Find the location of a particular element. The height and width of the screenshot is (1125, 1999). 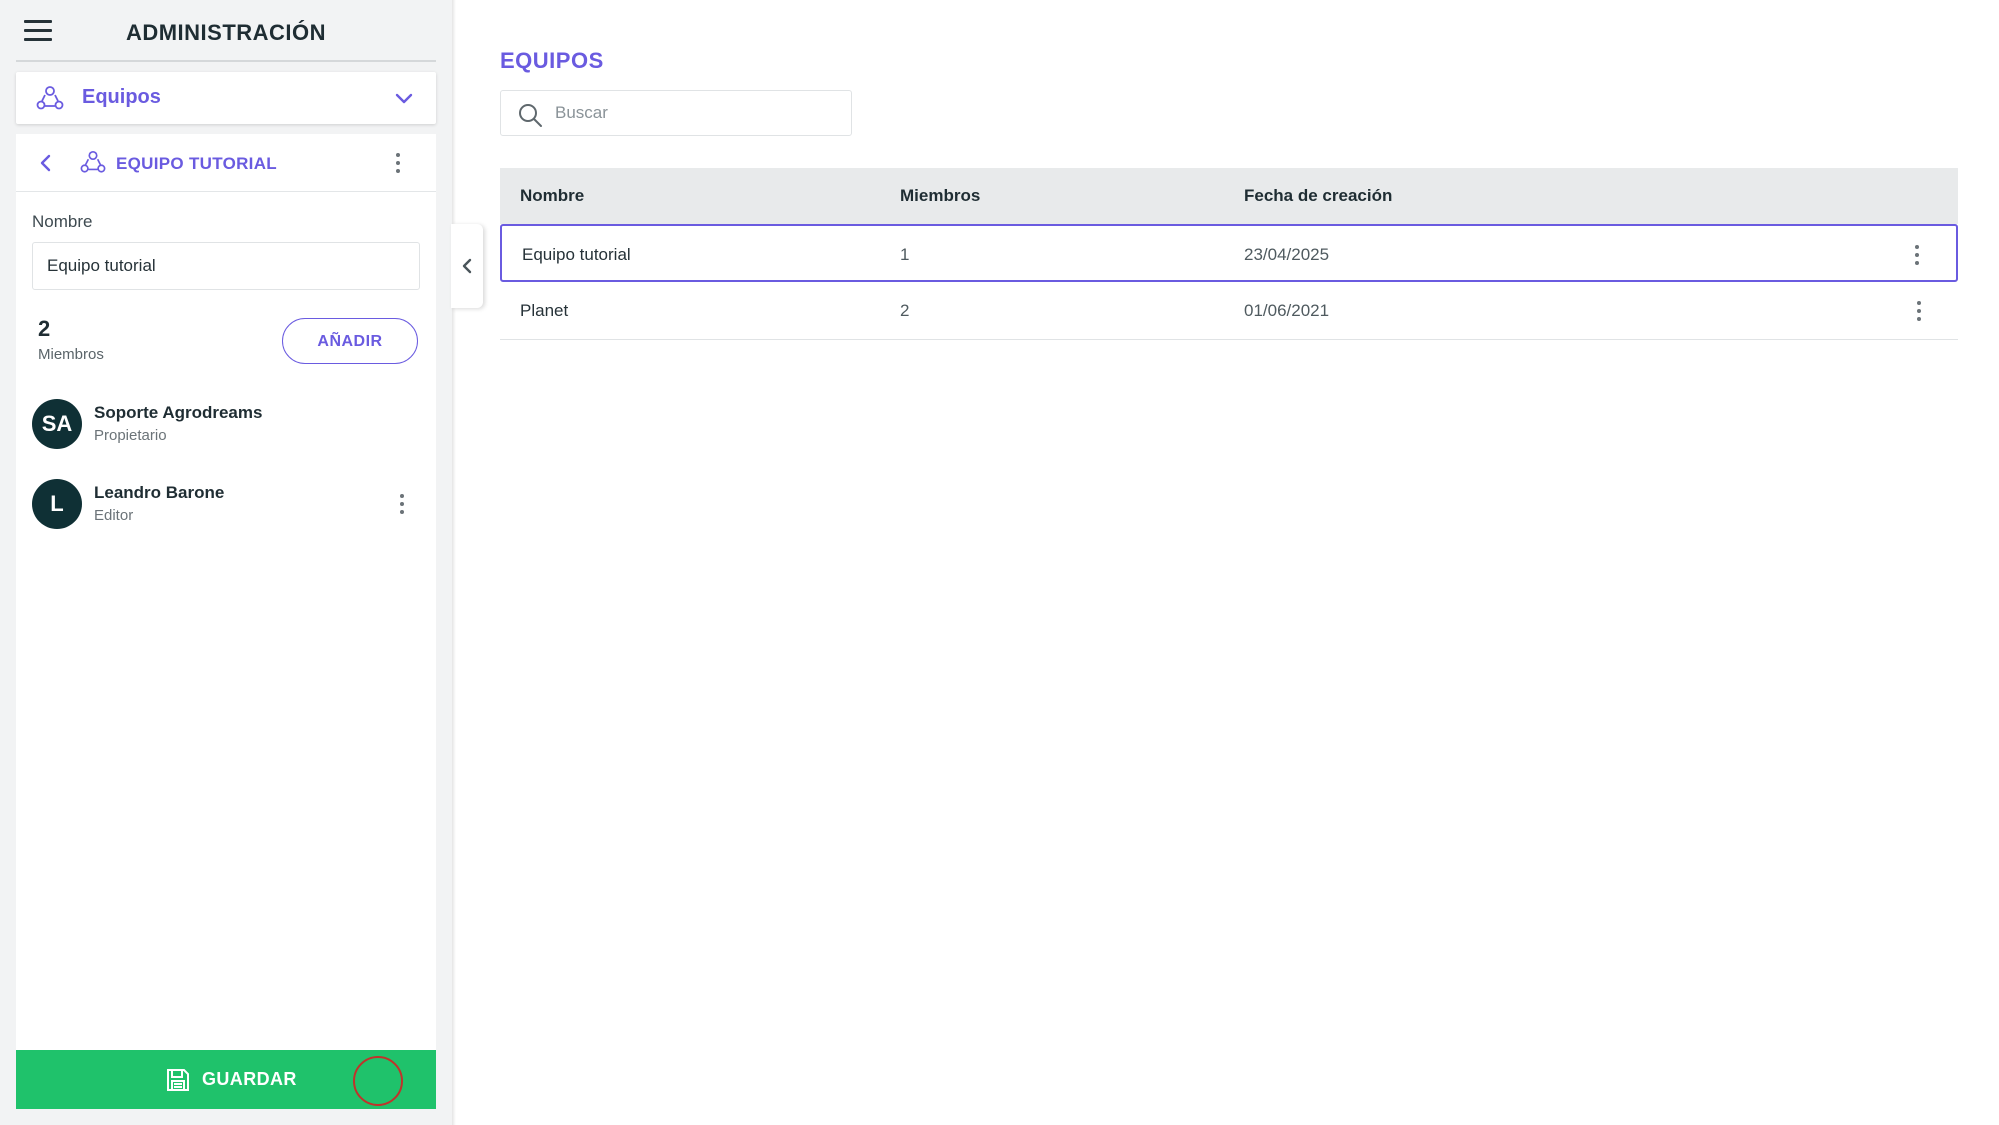

cell-members: 2 is located at coordinates (905, 310).